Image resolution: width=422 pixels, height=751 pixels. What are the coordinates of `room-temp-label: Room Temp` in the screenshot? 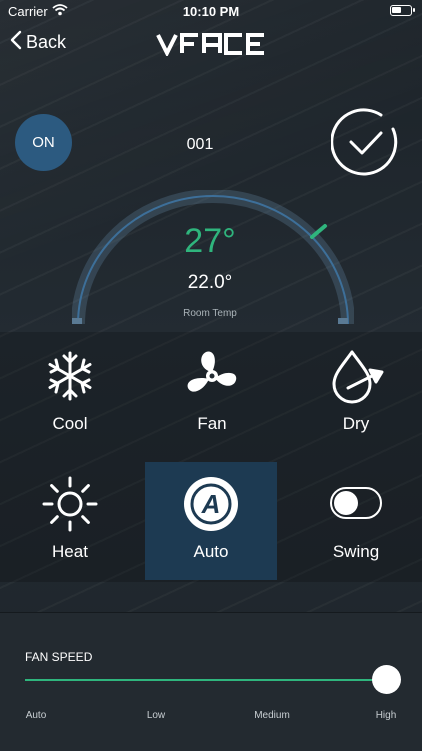 It's located at (210, 313).